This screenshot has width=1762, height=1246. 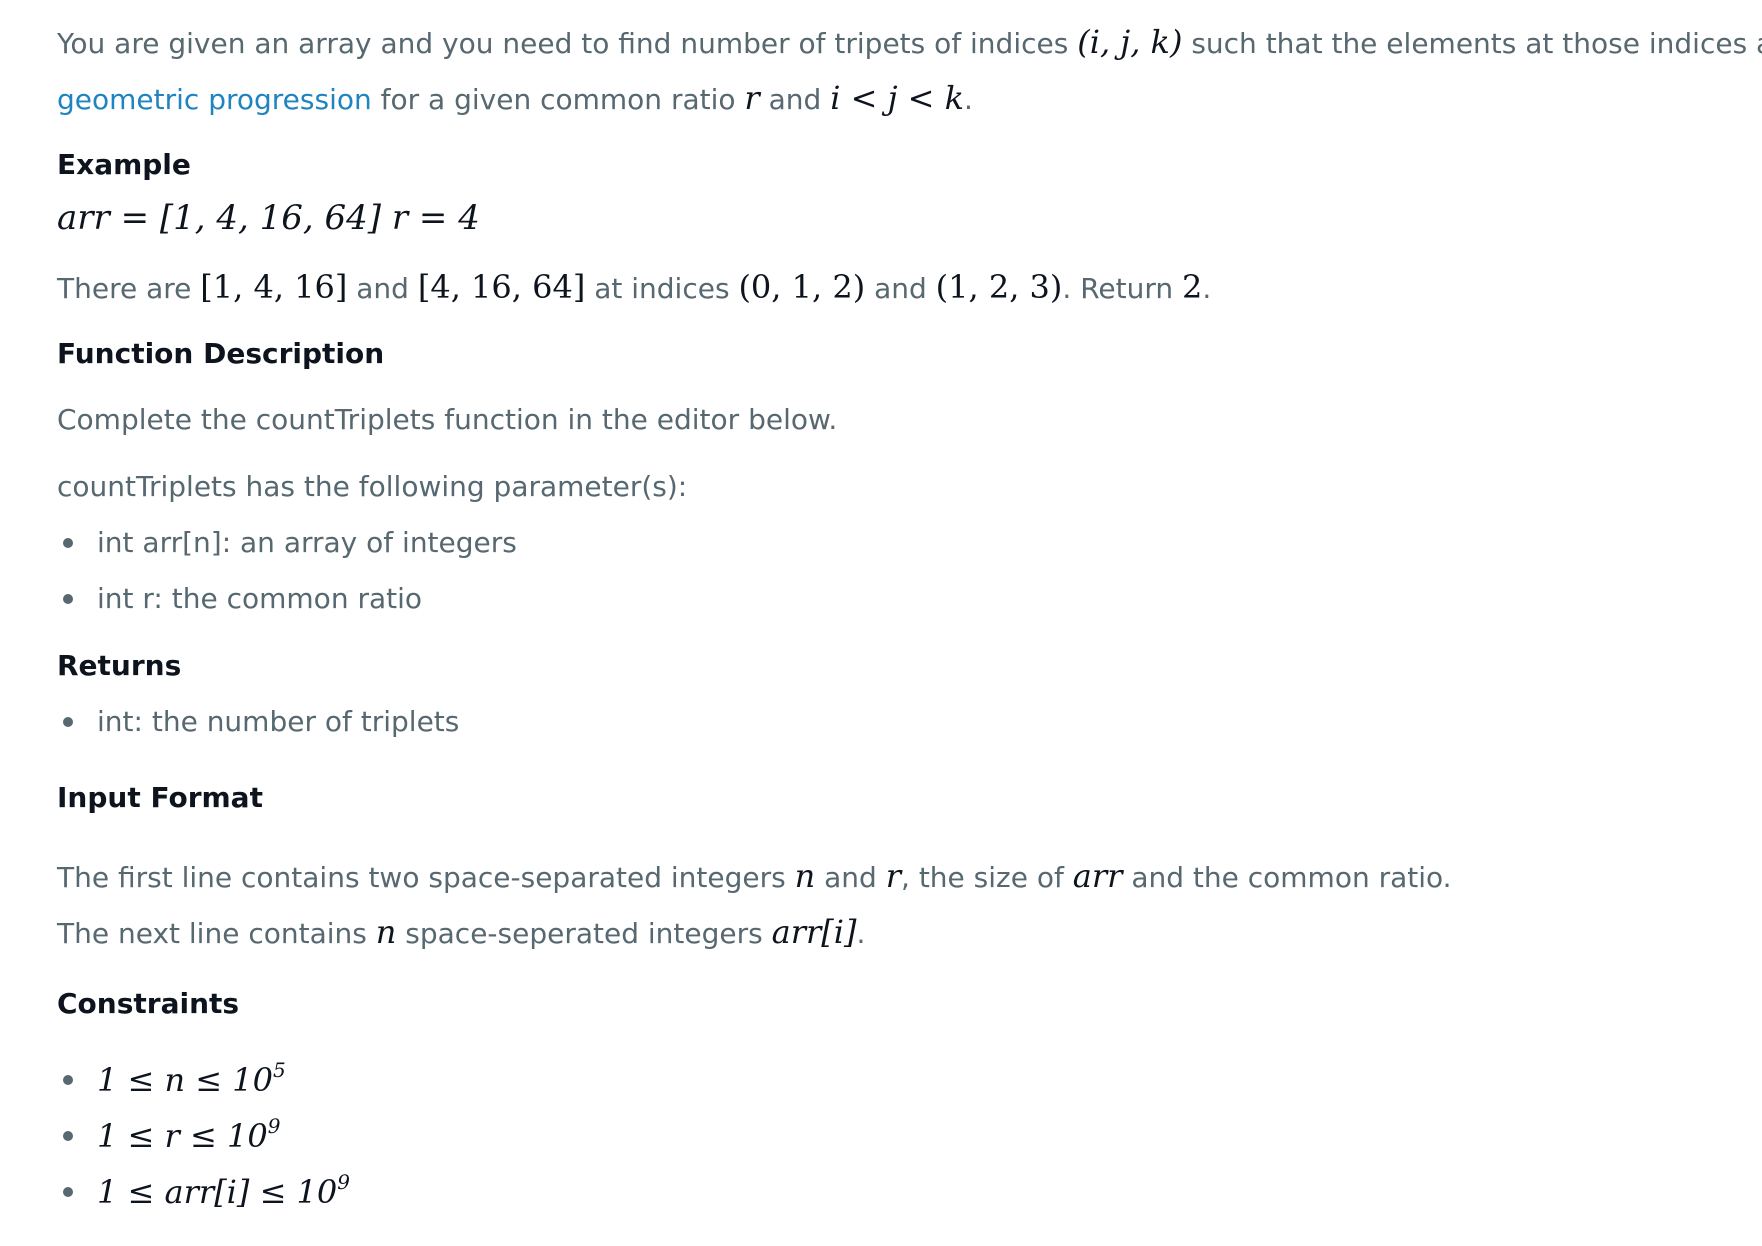 I want to click on math-indices-2: (1, 2, 3), so click(x=999, y=287).